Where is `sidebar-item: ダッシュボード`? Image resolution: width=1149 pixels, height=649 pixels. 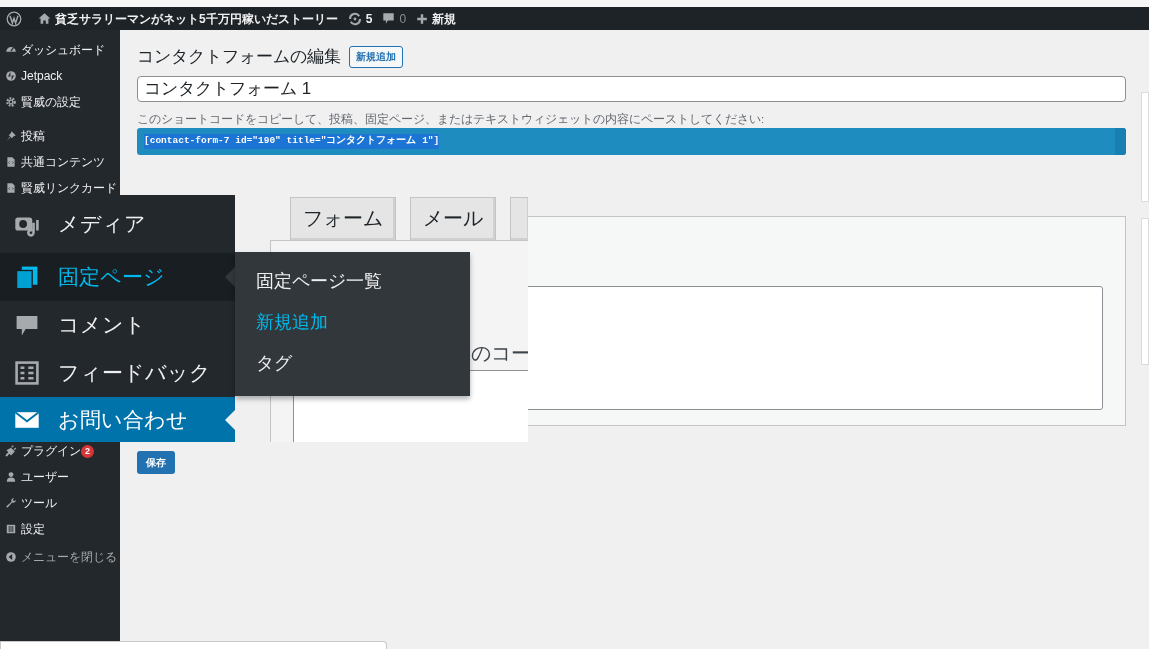 sidebar-item: ダッシュボード is located at coordinates (60, 50).